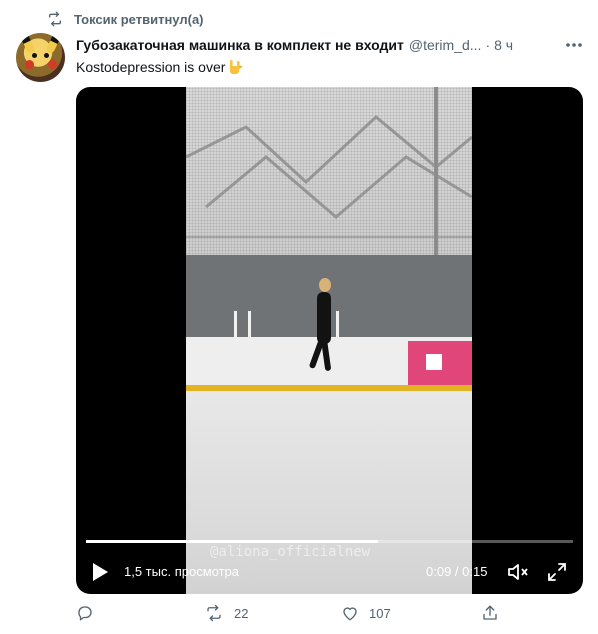 This screenshot has height=634, width=598. Describe the element at coordinates (182, 571) in the screenshot. I see `view-count: 1,5 тыс. просмотра` at that location.